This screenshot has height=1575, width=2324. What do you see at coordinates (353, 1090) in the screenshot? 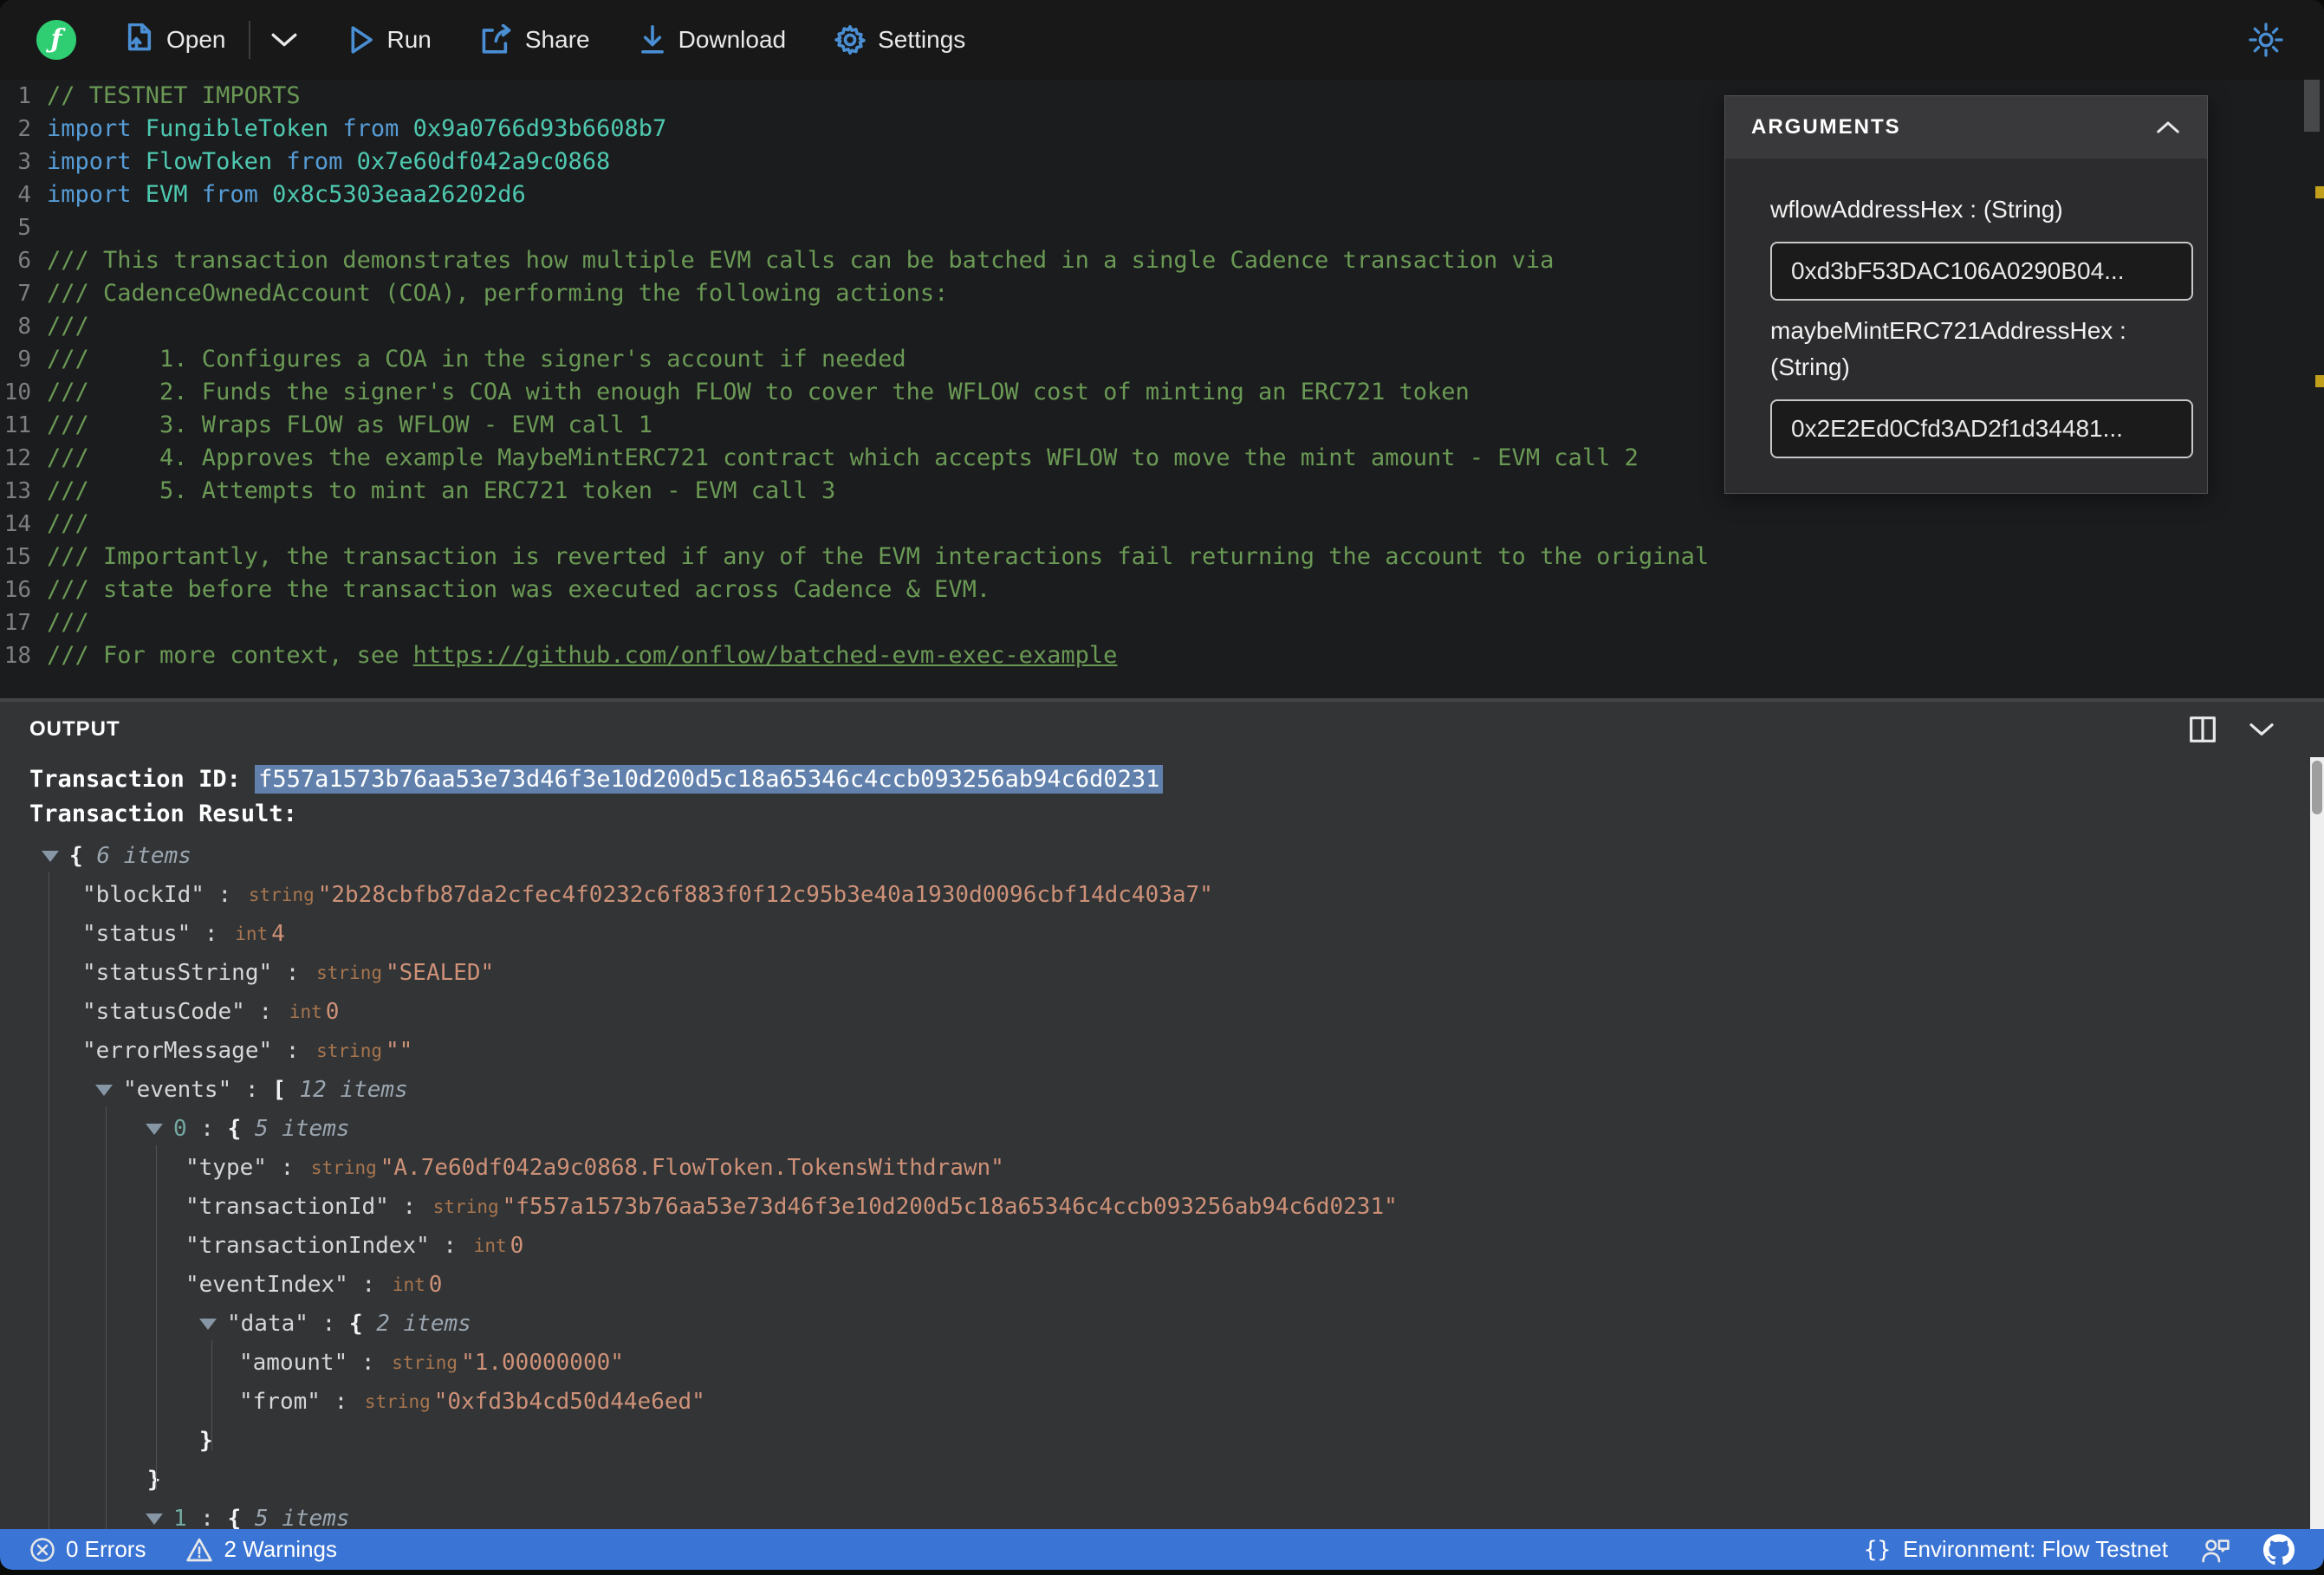
I see `text-segment: 12 items` at bounding box center [353, 1090].